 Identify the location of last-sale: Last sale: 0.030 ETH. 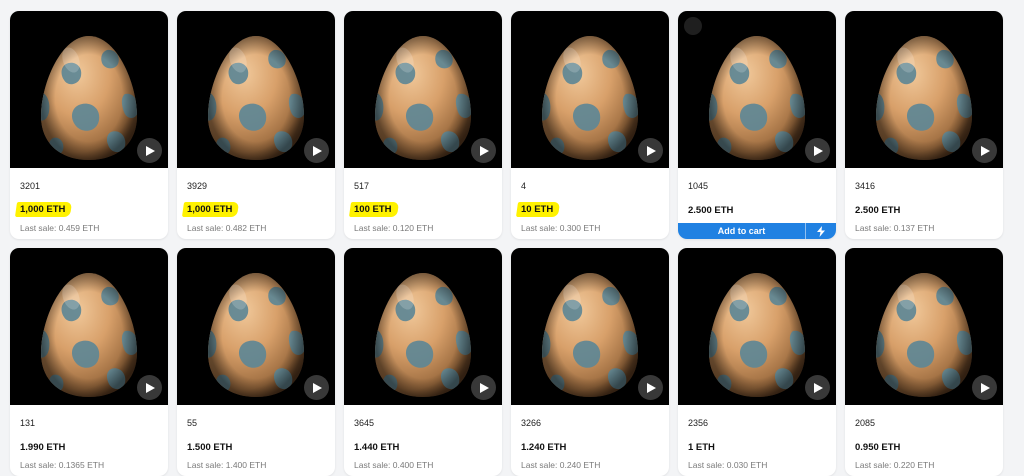
(728, 465).